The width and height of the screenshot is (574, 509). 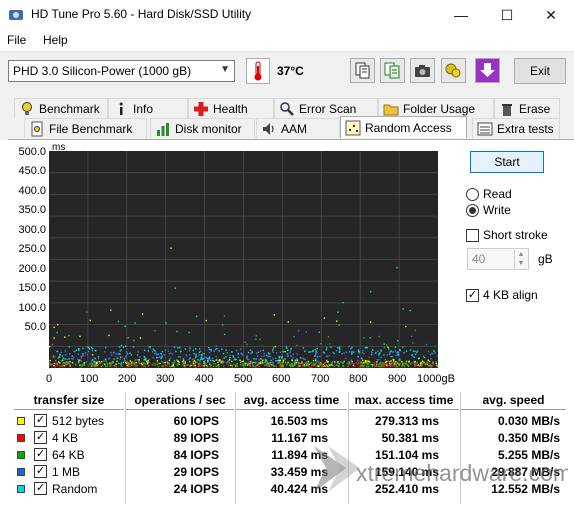 I want to click on x-tick-label: 800, so click(x=358, y=379).